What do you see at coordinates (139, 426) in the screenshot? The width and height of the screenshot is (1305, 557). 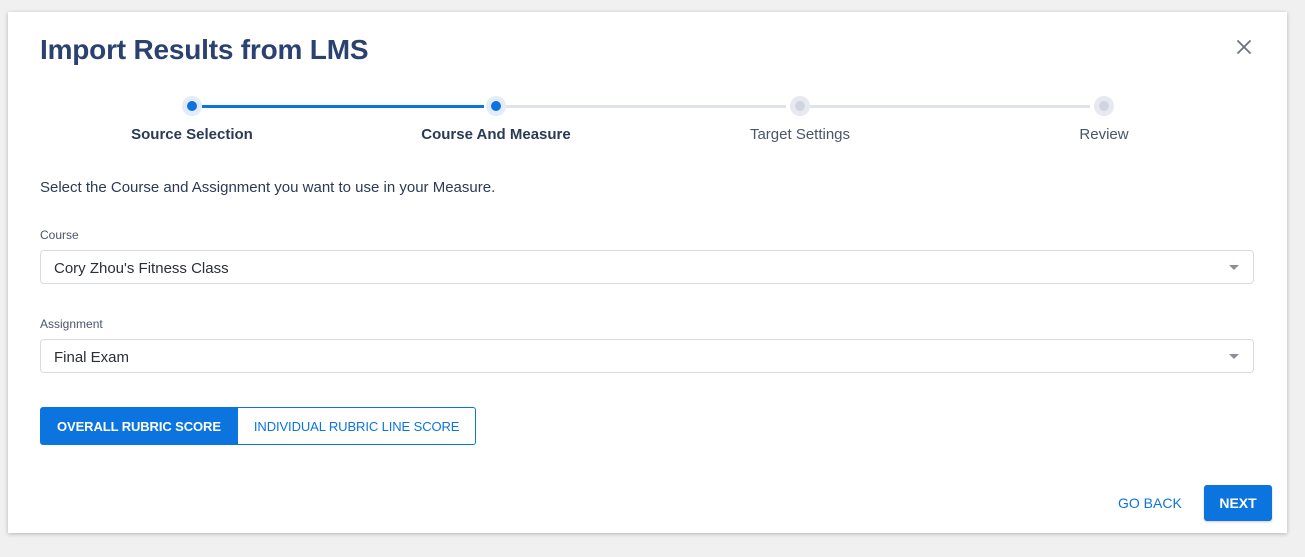 I see `overall-rubric-score-button: OVERALL RUBRIC SCORE` at bounding box center [139, 426].